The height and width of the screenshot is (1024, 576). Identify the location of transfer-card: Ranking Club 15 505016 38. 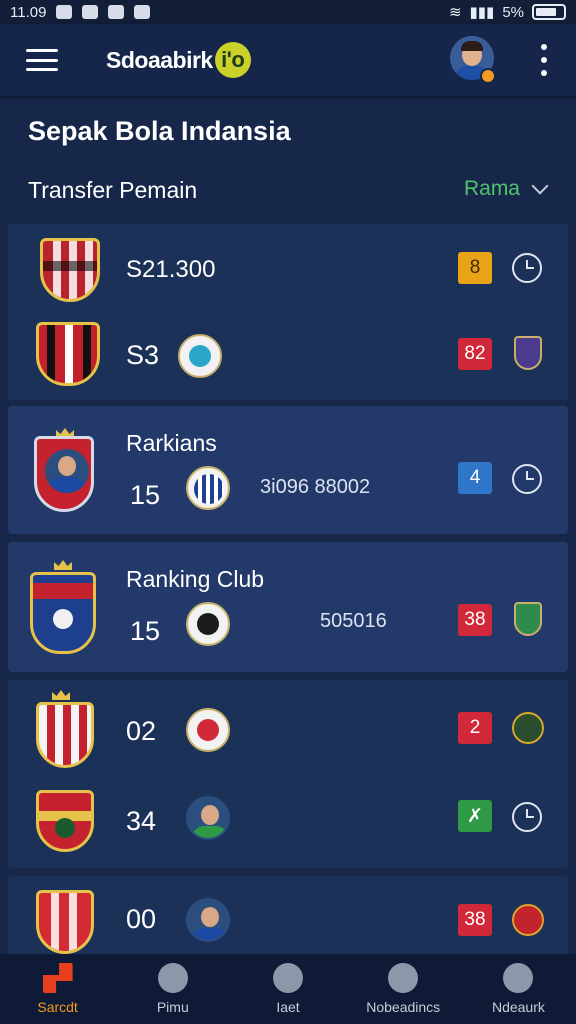
(288, 607).